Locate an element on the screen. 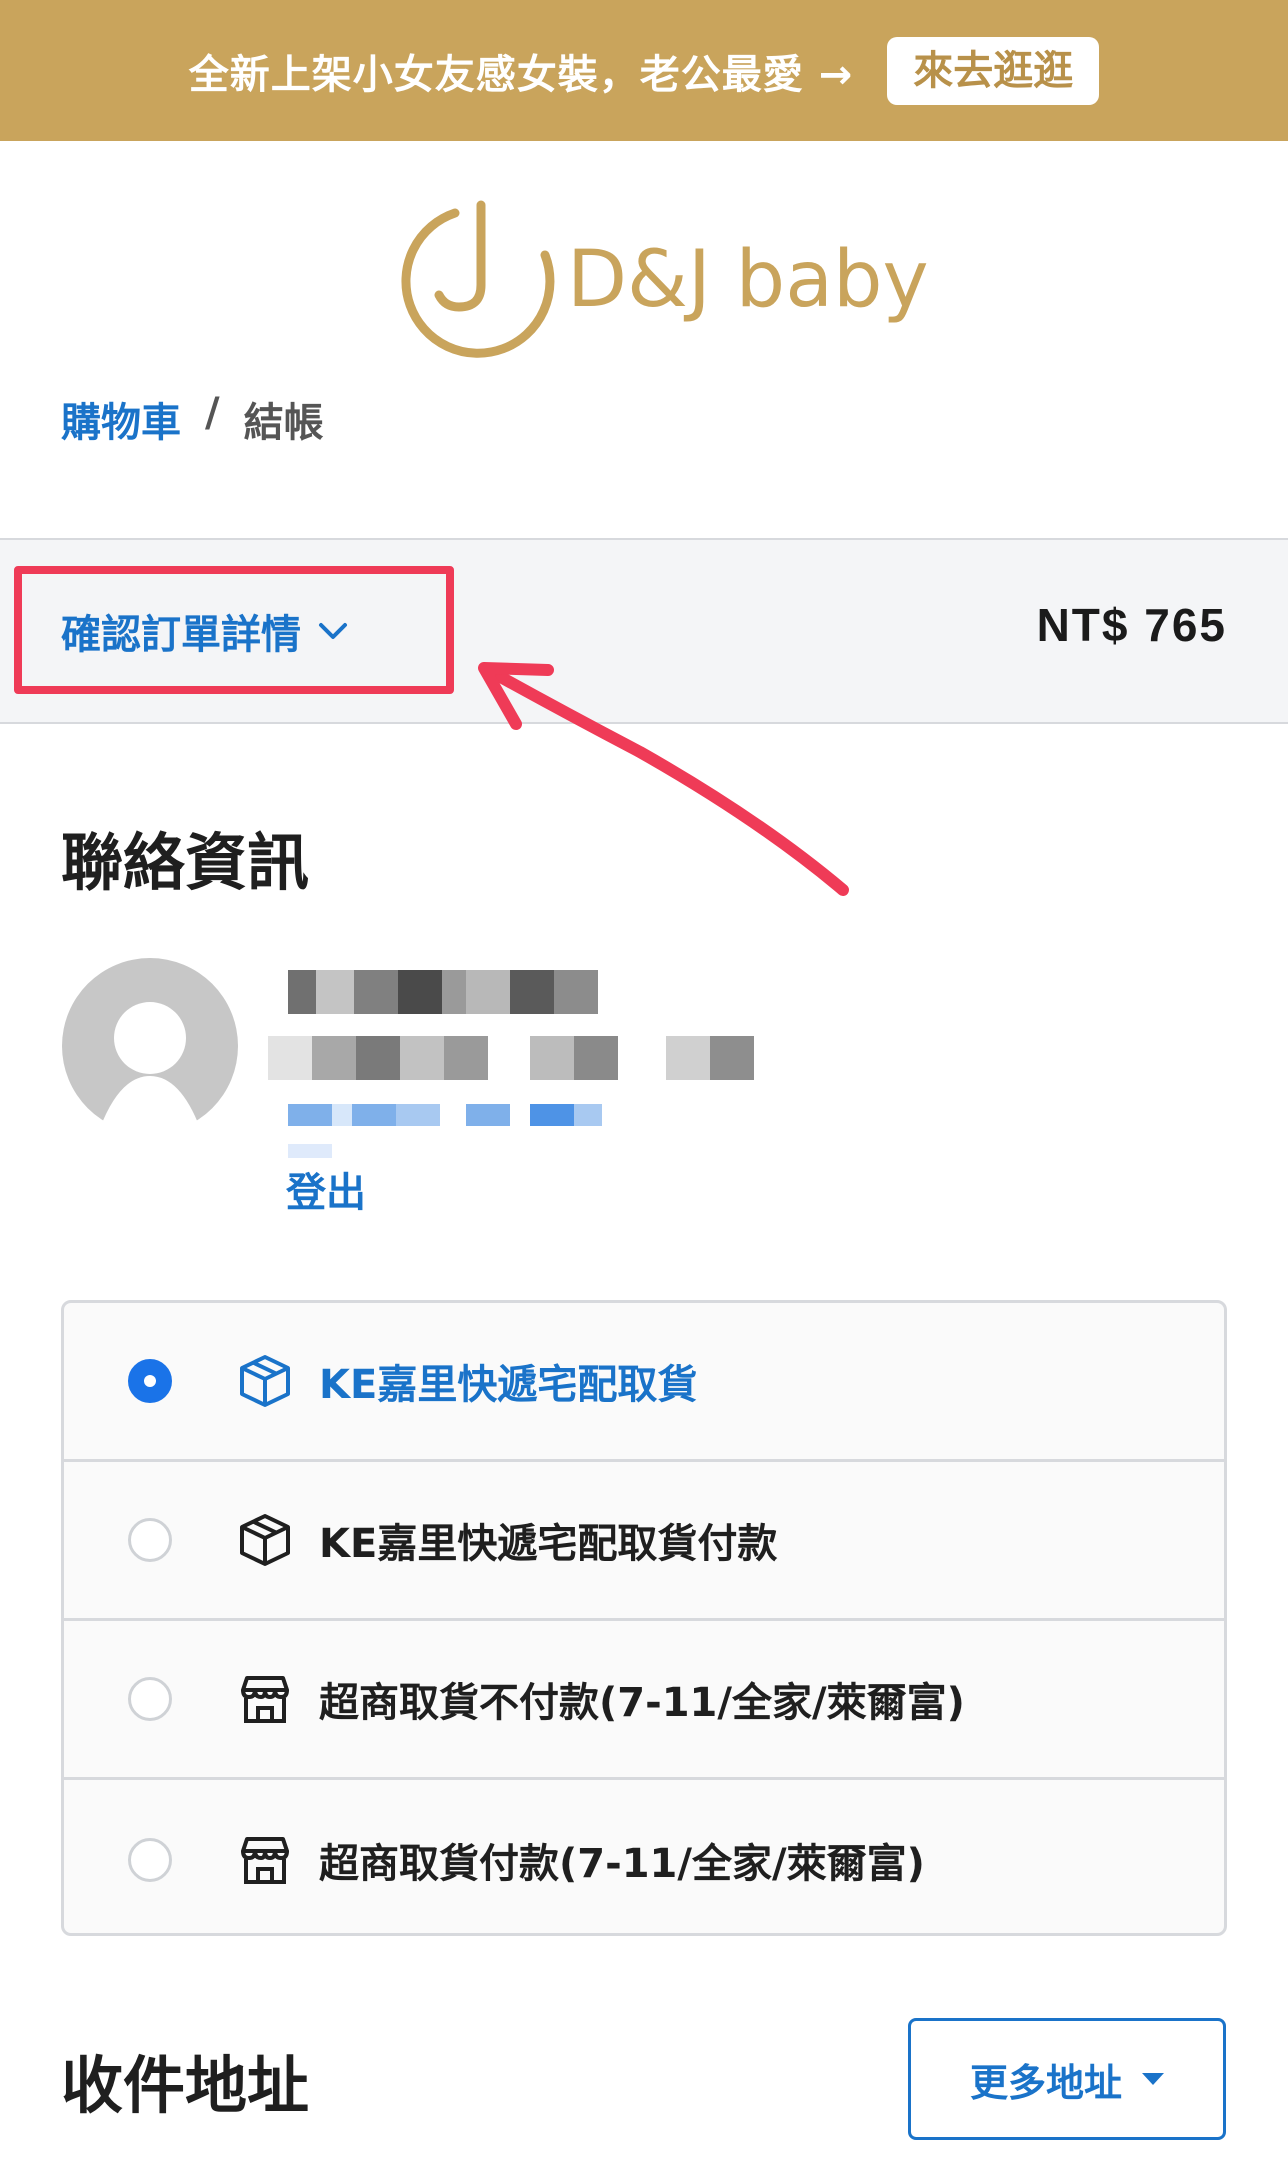 Image resolution: width=1288 pixels, height=2175 pixels. shipping-option: KE嘉里快遞宅配取貨 is located at coordinates (644, 1382).